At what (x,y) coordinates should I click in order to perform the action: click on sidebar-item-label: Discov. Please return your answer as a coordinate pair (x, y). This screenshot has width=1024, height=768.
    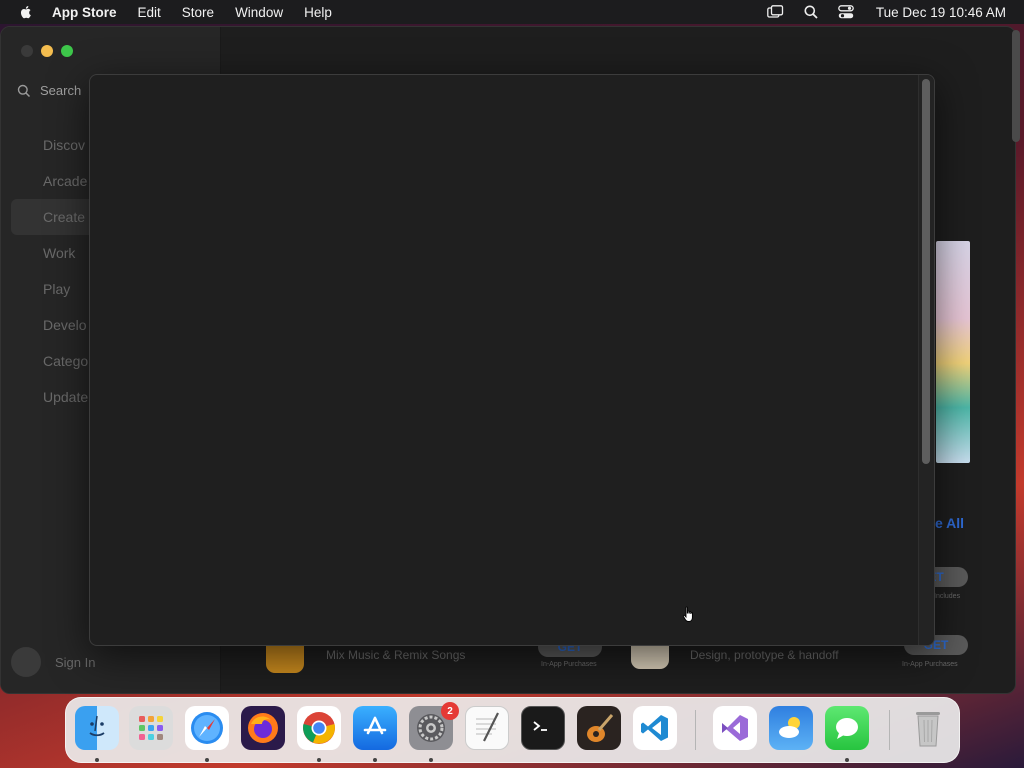
    Looking at the image, I should click on (64, 145).